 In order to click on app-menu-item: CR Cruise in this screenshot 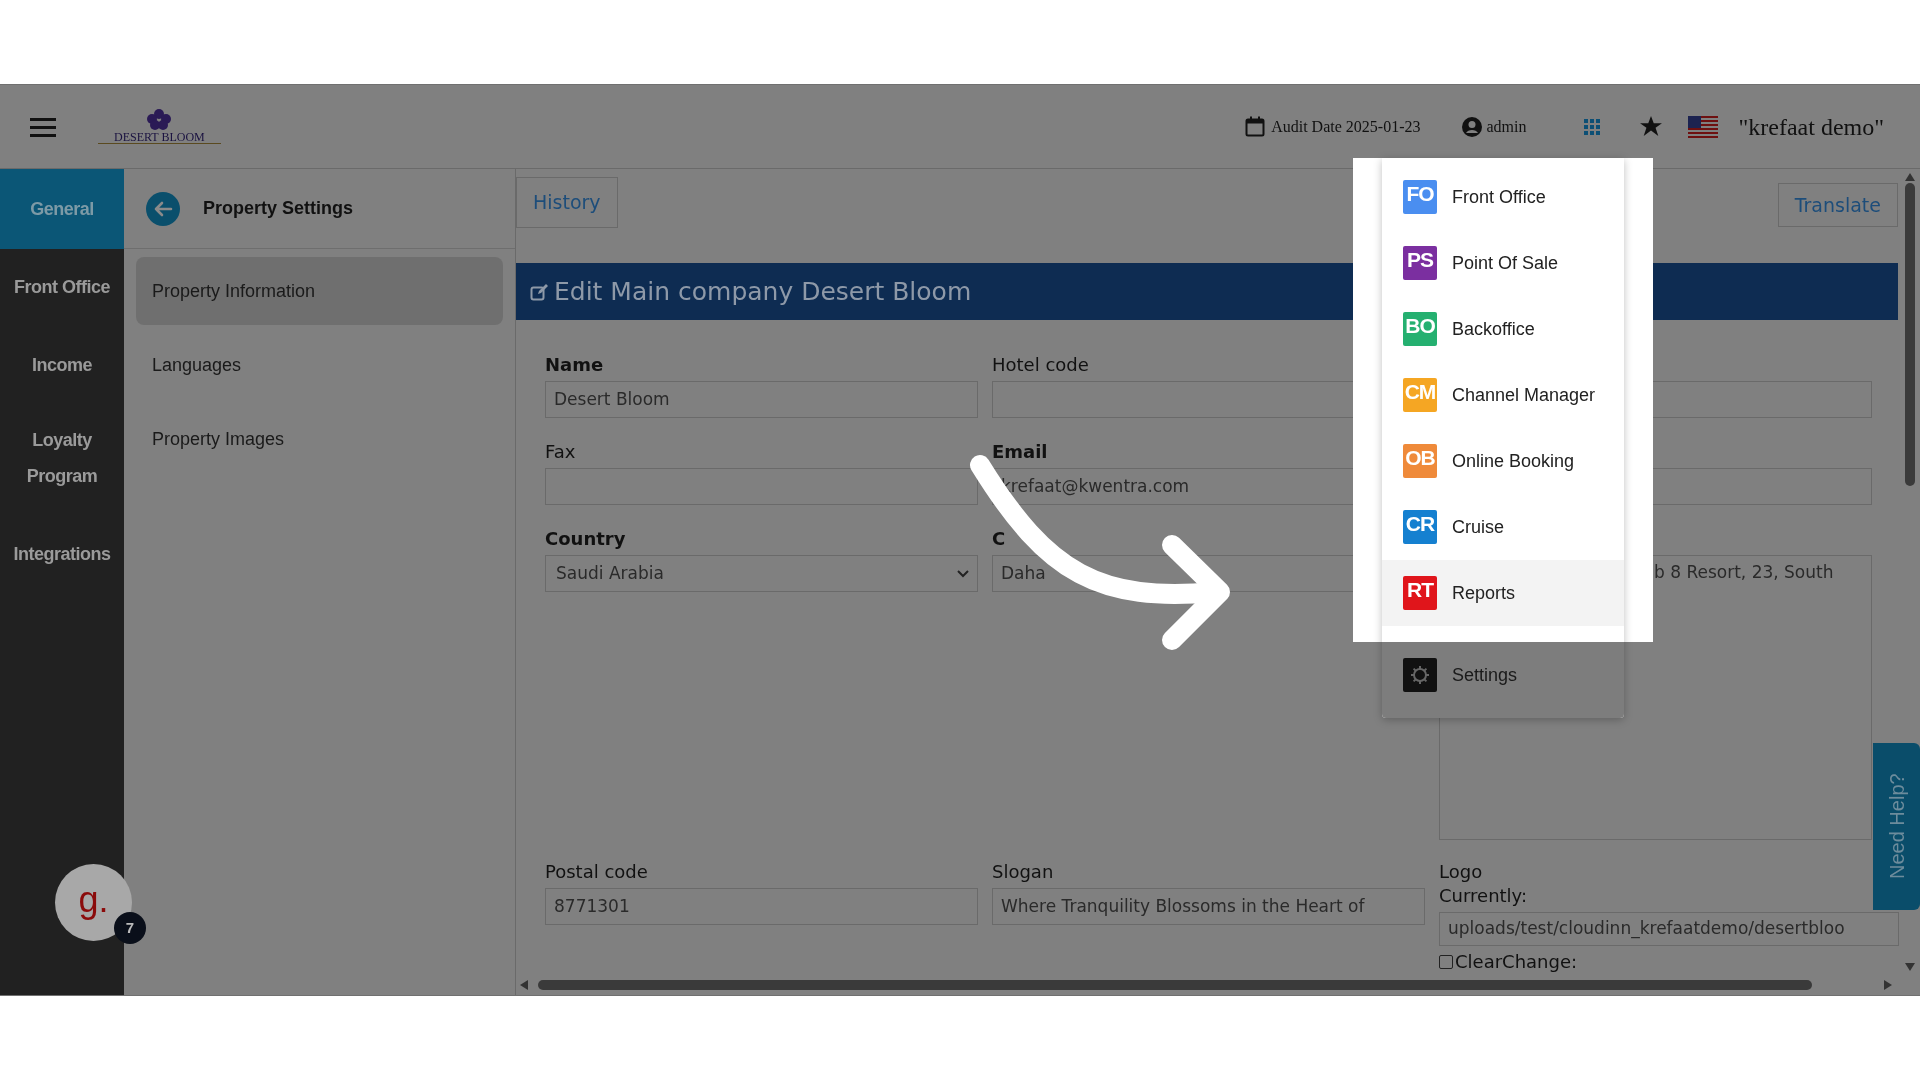, I will do `click(1503, 527)`.